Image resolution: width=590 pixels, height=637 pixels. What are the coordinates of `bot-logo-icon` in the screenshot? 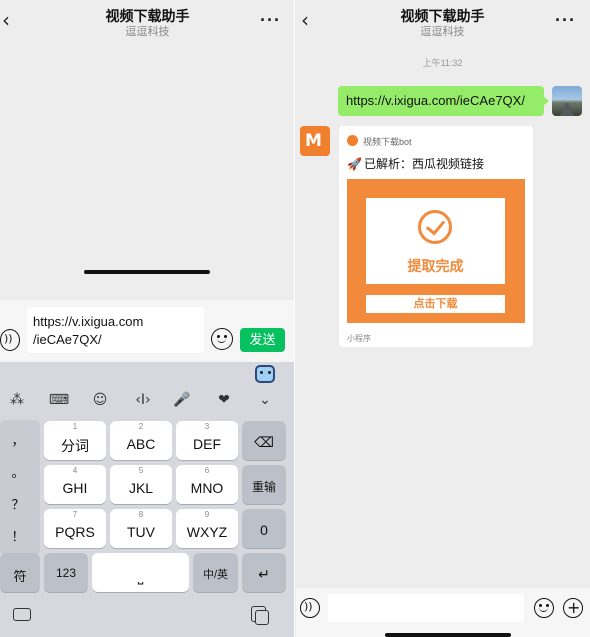 It's located at (352, 140).